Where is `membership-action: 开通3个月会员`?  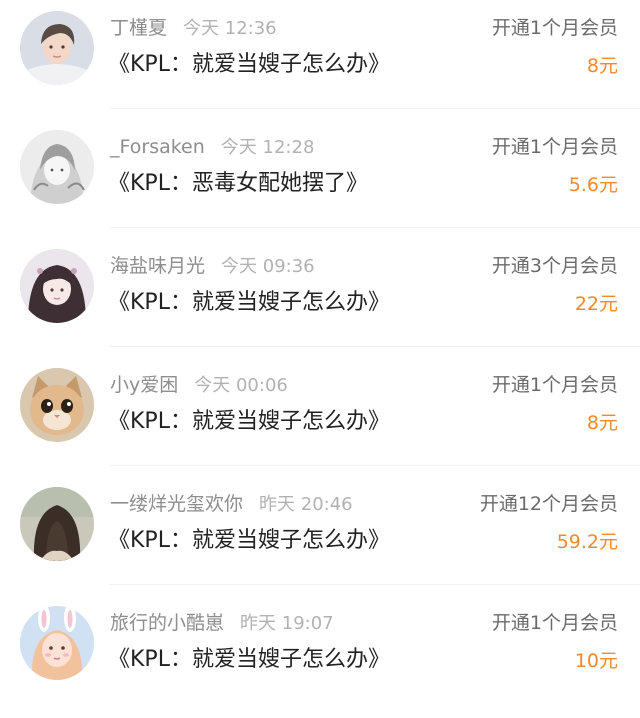
membership-action: 开通3个月会员 is located at coordinates (554, 266).